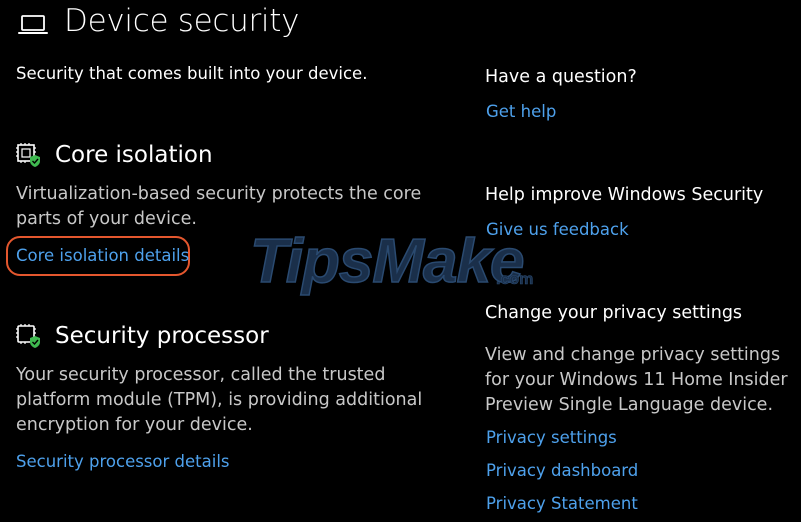 The width and height of the screenshot is (801, 522). I want to click on privacy-heading: Change your privacy settings, so click(614, 313).